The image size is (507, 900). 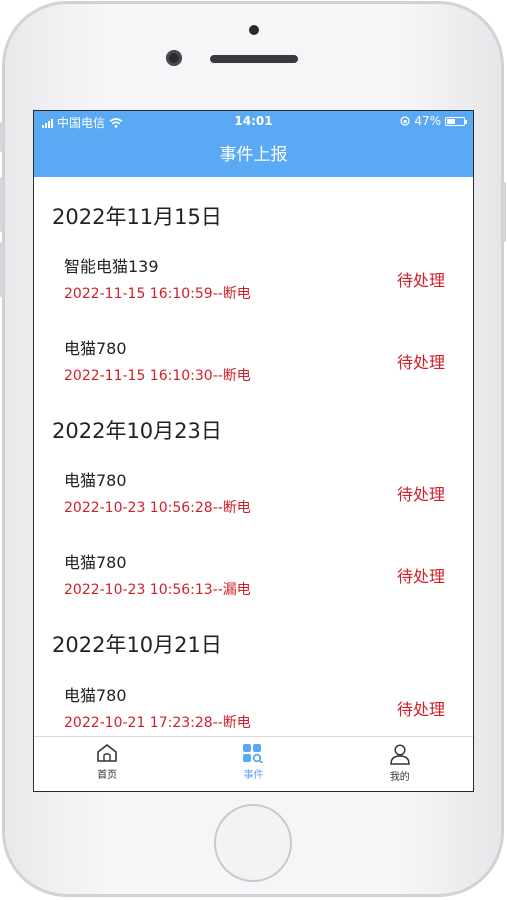 What do you see at coordinates (253, 584) in the screenshot?
I see `event-item: 电猫780 2022-10-23 10:56:13--漏电 待处理` at bounding box center [253, 584].